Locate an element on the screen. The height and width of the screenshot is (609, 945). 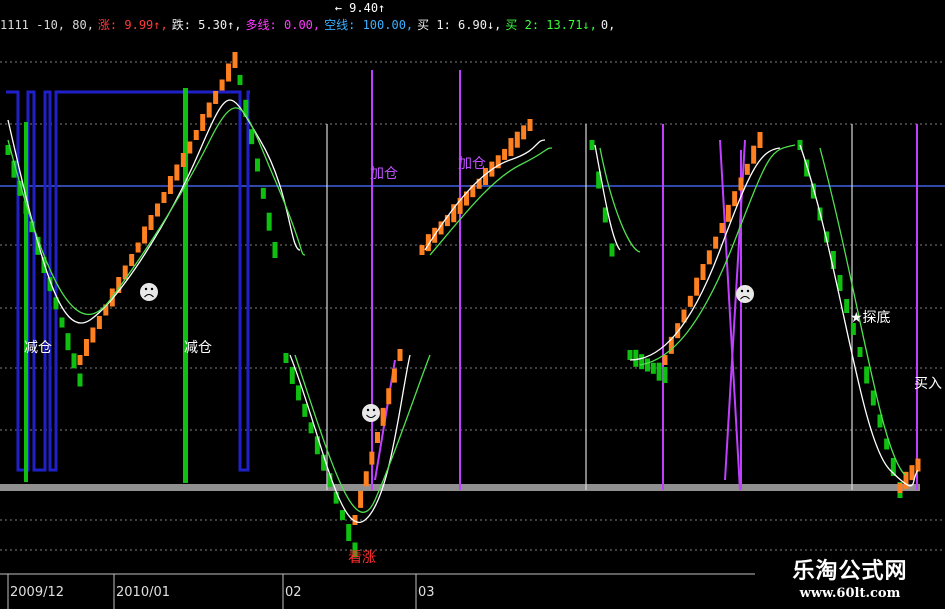
green-signal-bar is located at coordinates (185, 285).